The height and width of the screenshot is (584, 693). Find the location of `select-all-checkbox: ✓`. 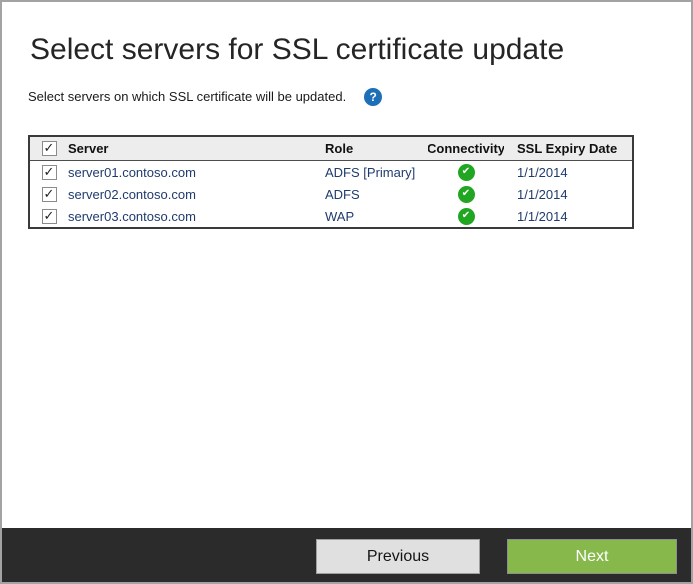

select-all-checkbox: ✓ is located at coordinates (49, 148).